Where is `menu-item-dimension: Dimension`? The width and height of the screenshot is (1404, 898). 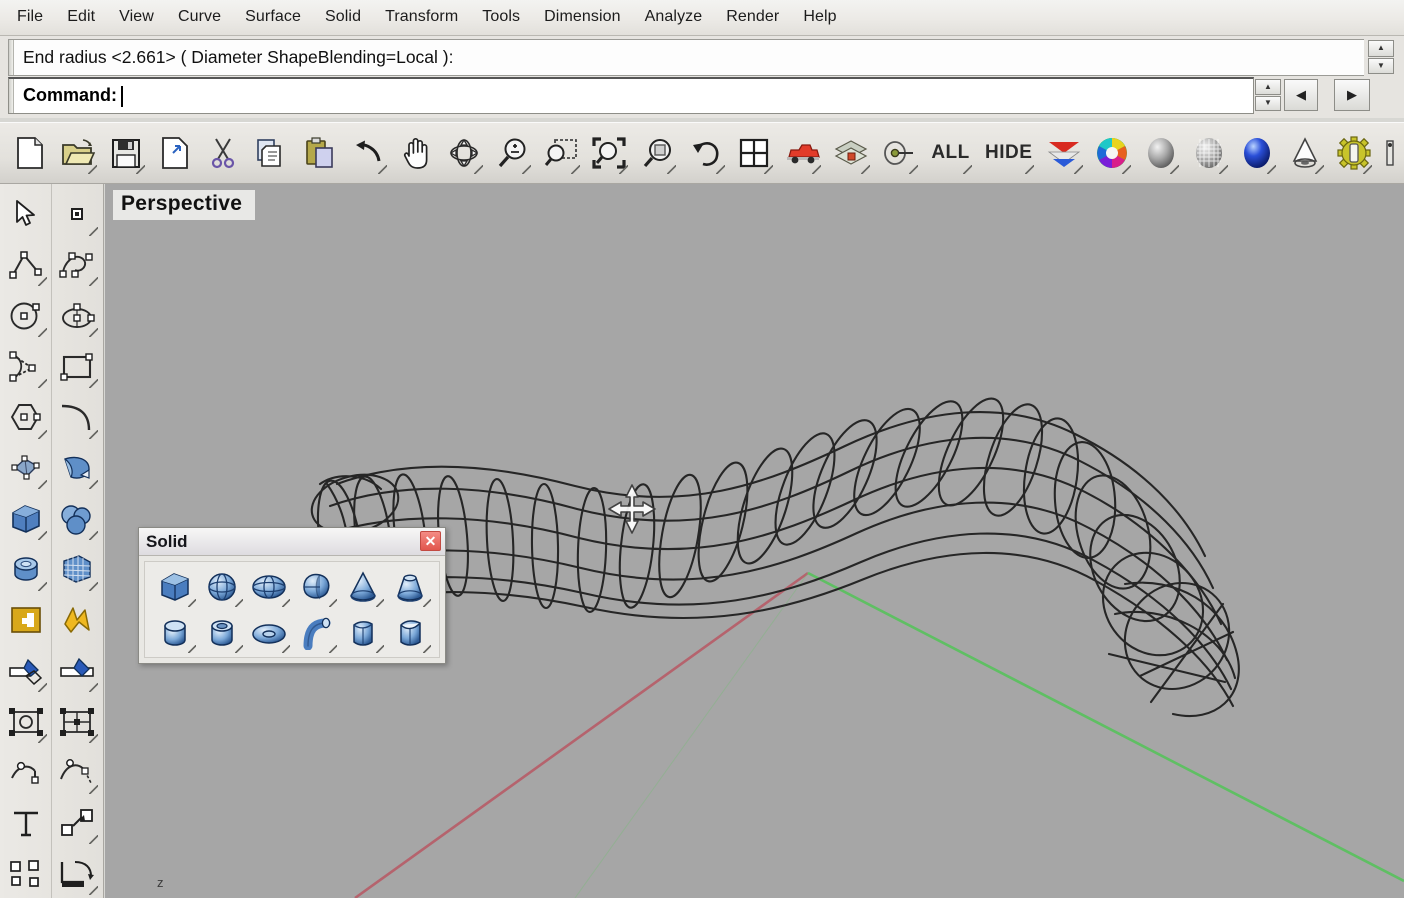
menu-item-dimension: Dimension is located at coordinates (582, 17).